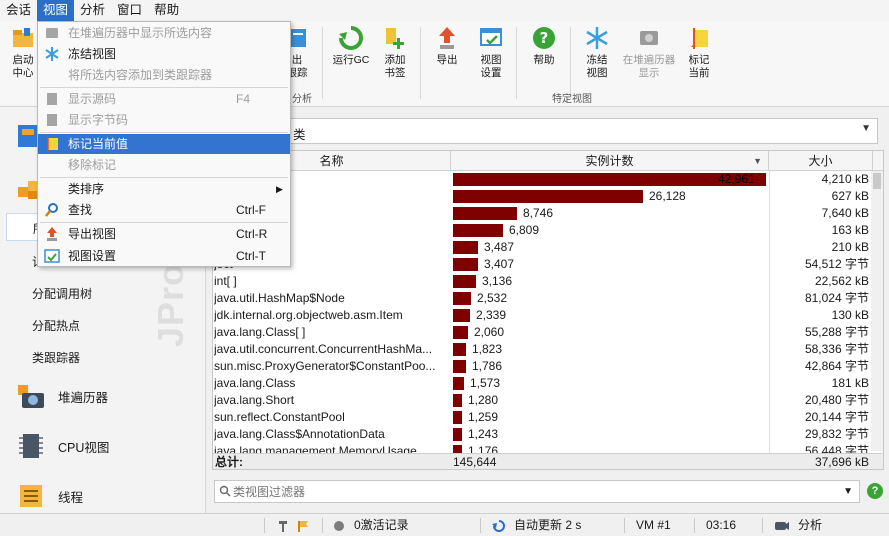  Describe the element at coordinates (56, 10) in the screenshot. I see `menu-view: 视图` at that location.